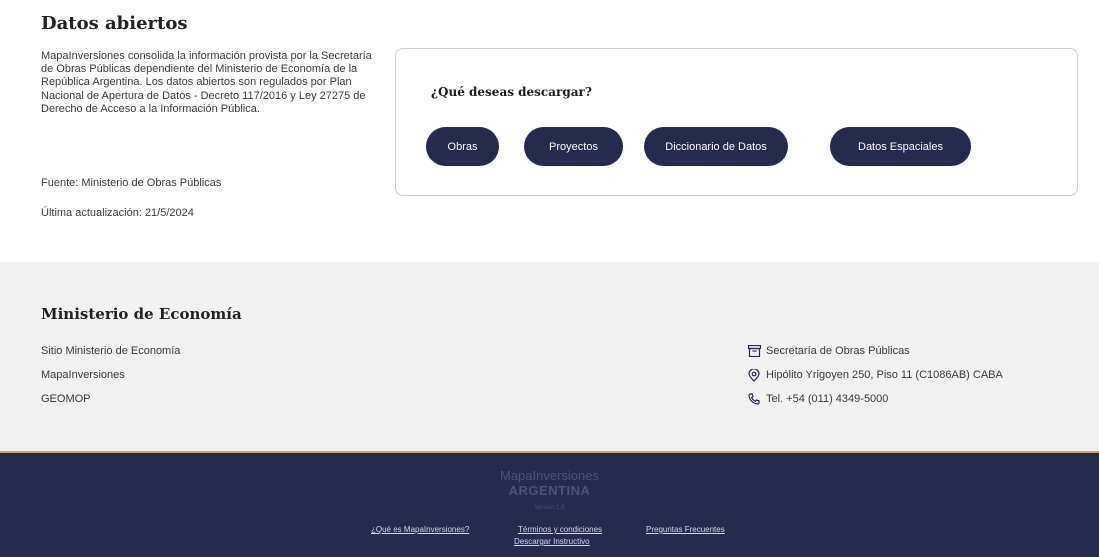  What do you see at coordinates (754, 399) in the screenshot?
I see `phone-icon` at bounding box center [754, 399].